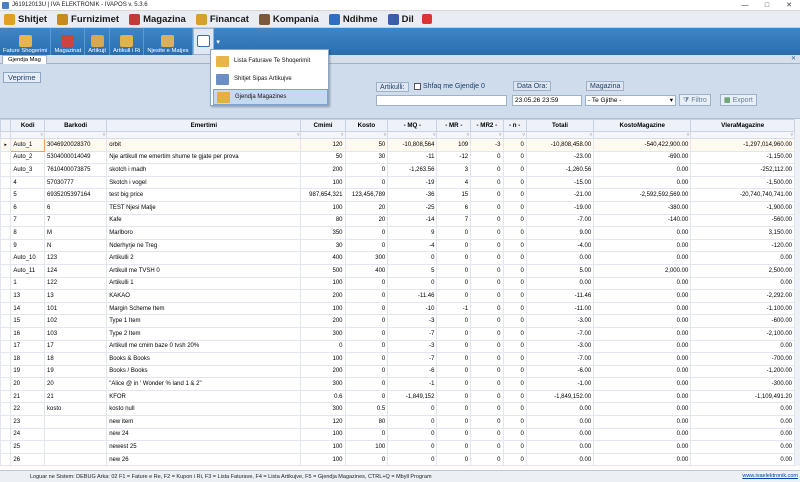 This screenshot has width=800, height=482. Describe the element at coordinates (397, 220) in the screenshot. I see `table-row: 7 7 Kafe 80 20 -14 7 0 0 -7.00 -140.00 -560.00` at that location.